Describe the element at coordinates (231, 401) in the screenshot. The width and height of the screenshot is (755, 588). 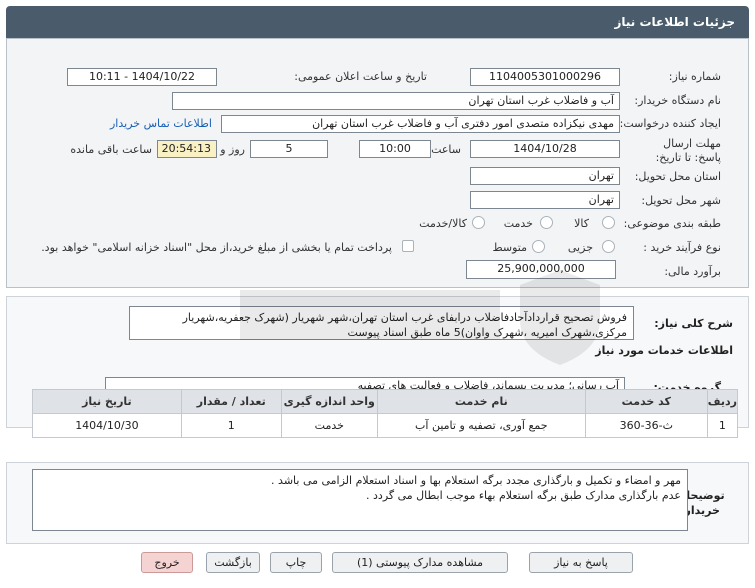
I see `col-quantity: تعداد / مقدار` at that location.